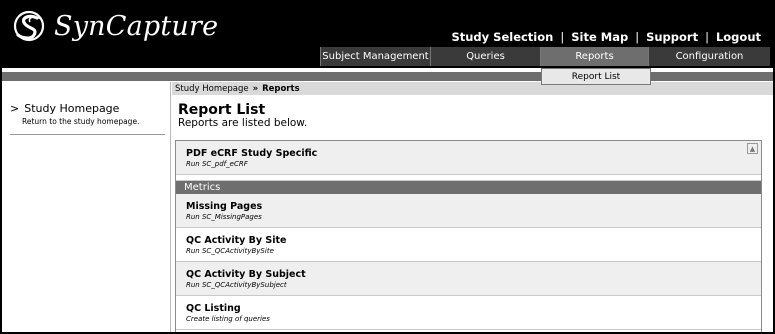 This screenshot has width=775, height=334. Describe the element at coordinates (136, 26) in the screenshot. I see `brand-name: SynCapture` at that location.